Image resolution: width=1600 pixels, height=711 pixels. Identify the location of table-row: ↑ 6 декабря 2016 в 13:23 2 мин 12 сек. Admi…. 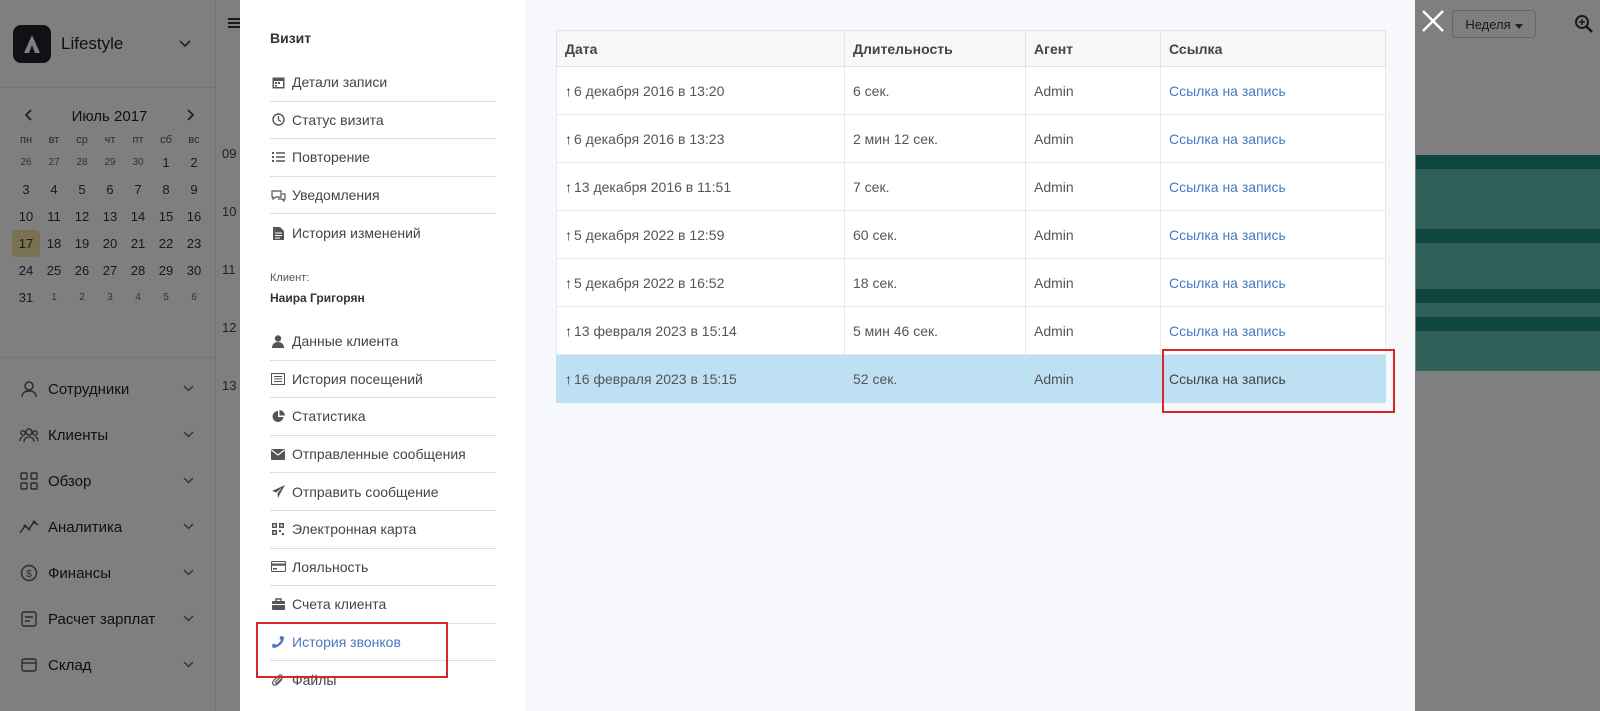
(971, 138).